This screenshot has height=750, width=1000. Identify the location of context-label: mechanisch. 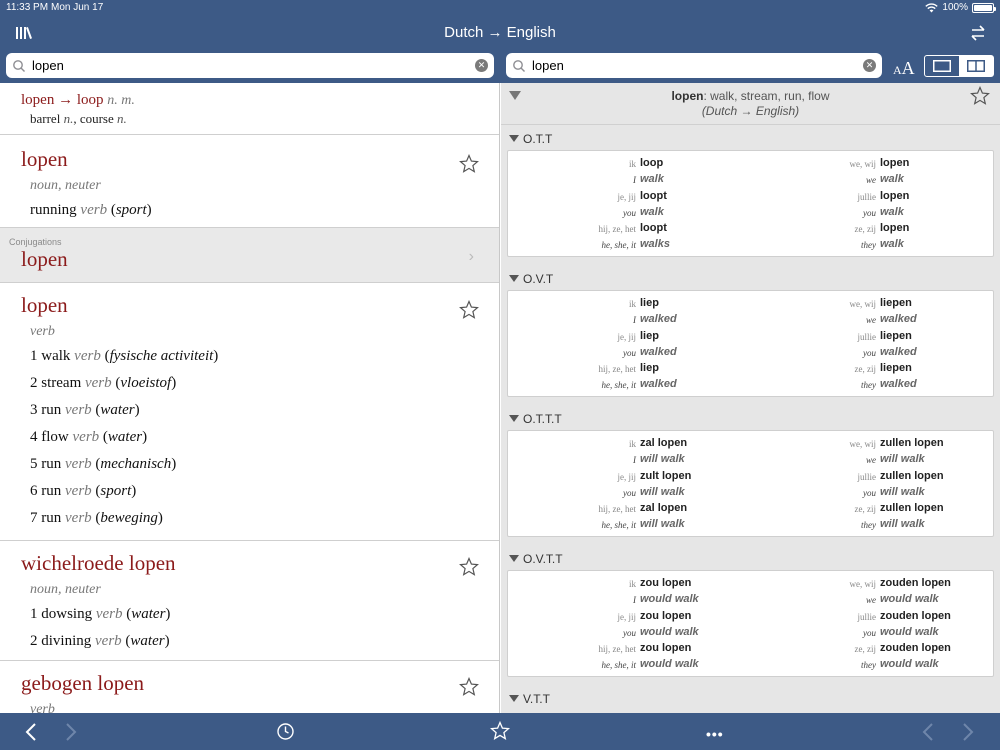
(136, 464).